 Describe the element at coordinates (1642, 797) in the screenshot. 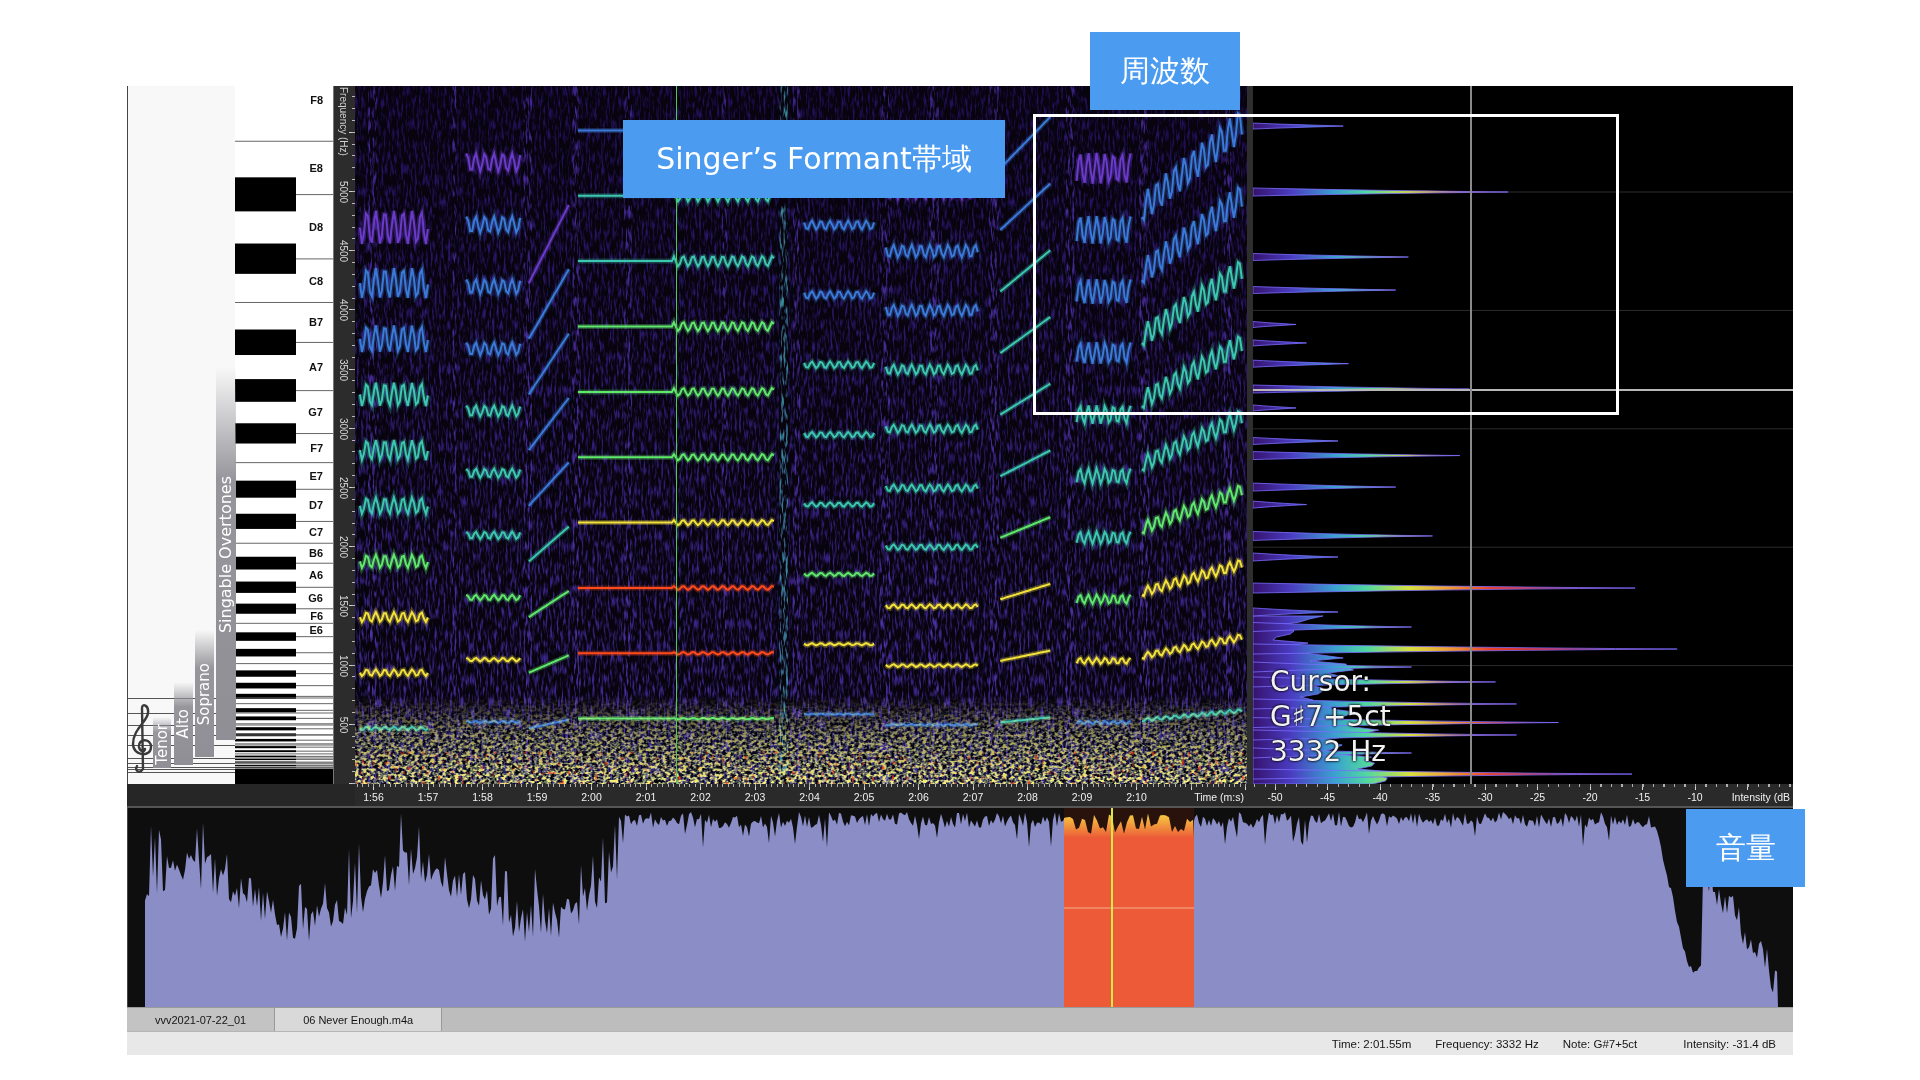

I see `intensity-tick-label: -15` at that location.